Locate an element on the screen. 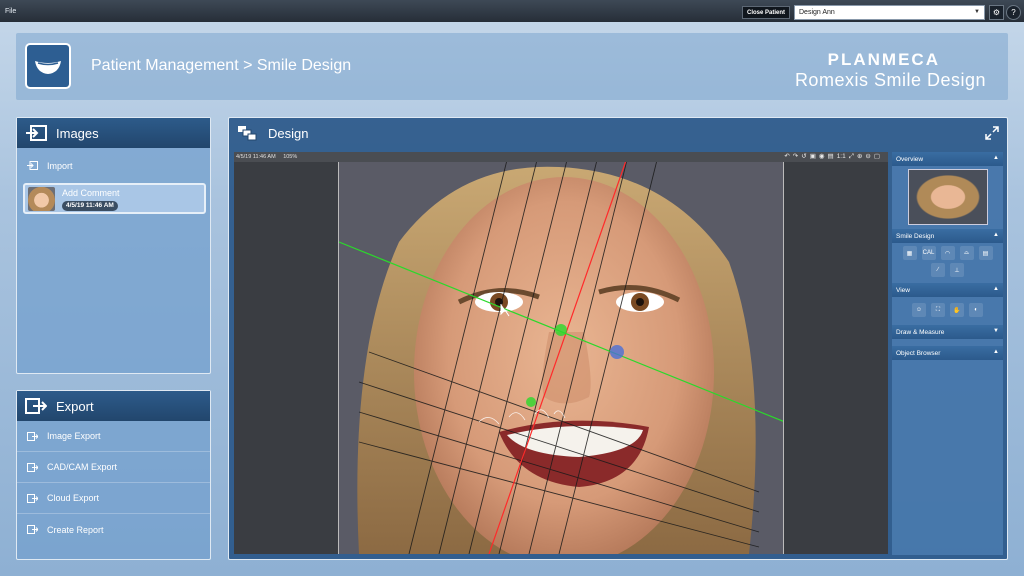 This screenshot has width=1024, height=576. zoom-in-icon: ⊕ is located at coordinates (859, 157).